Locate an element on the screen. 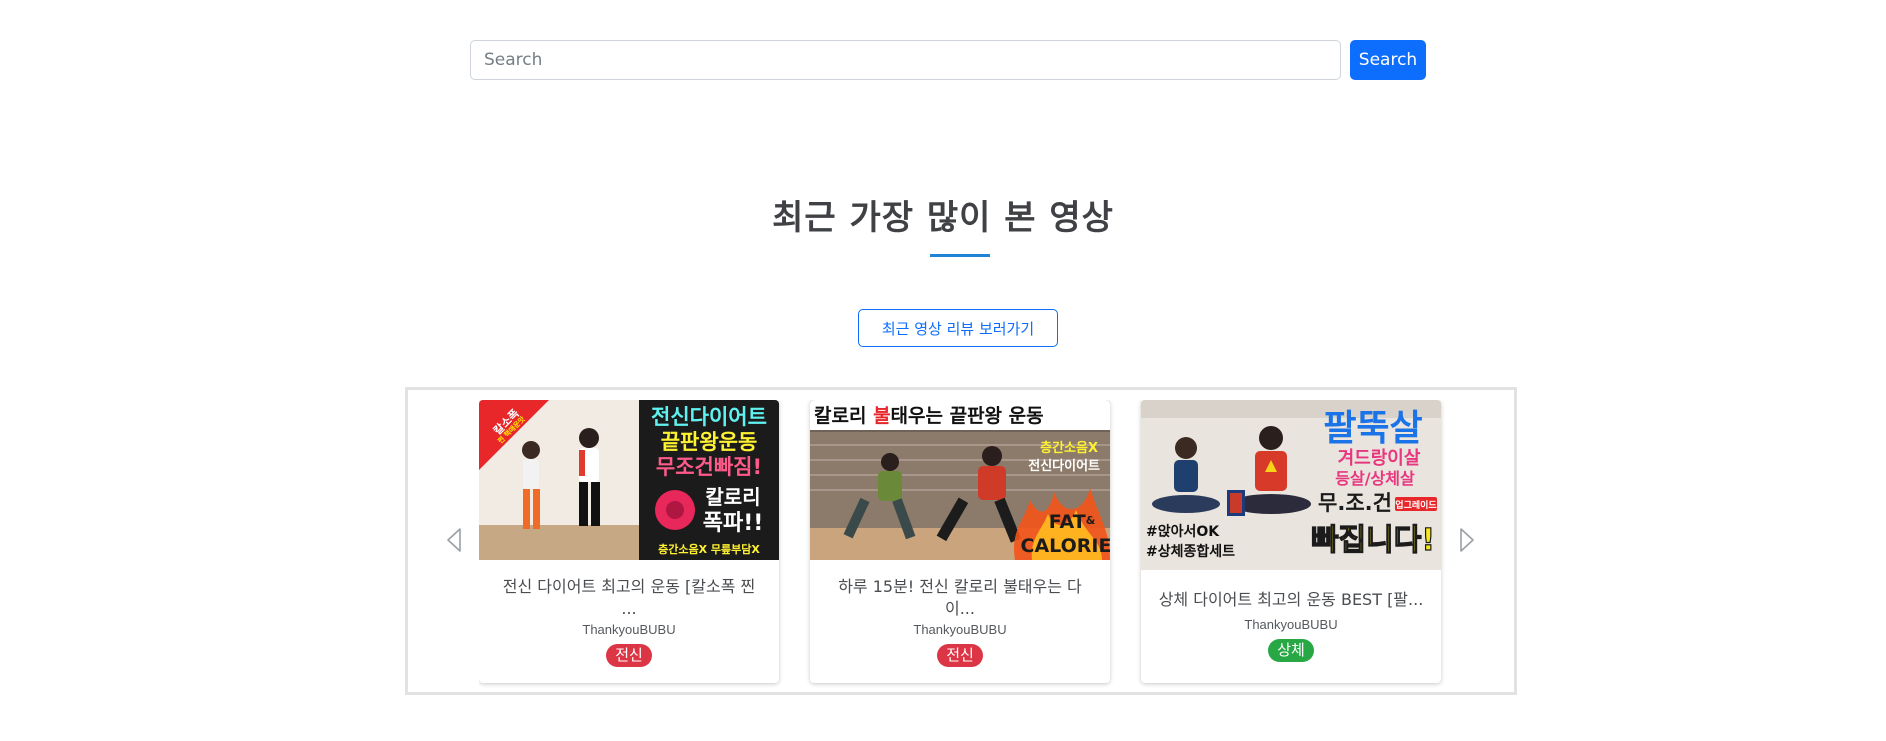 The width and height of the screenshot is (1886, 741). video-title-line: 하루 15분! 전신 칼로리 불태우는 다 is located at coordinates (960, 586).